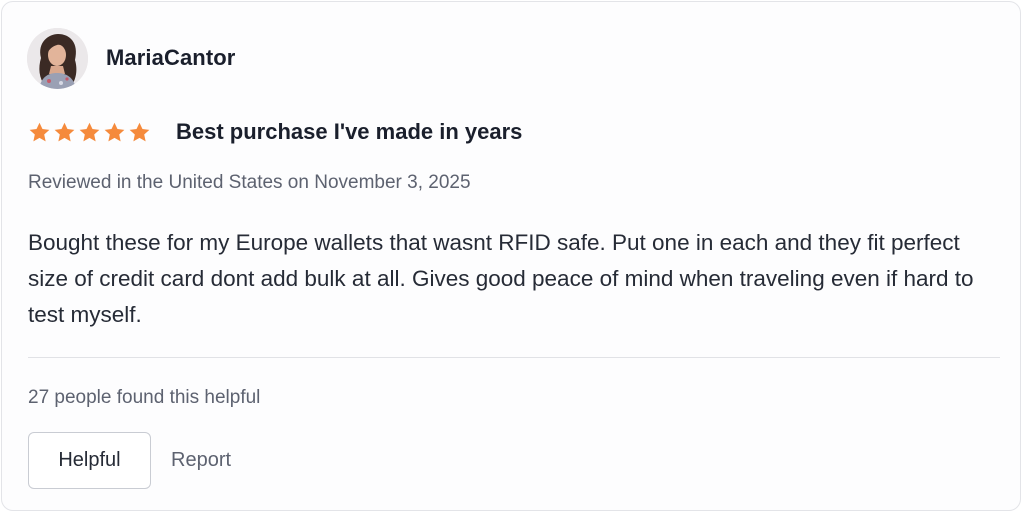 The image size is (1024, 514). What do you see at coordinates (201, 460) in the screenshot?
I see `report-link: Report` at bounding box center [201, 460].